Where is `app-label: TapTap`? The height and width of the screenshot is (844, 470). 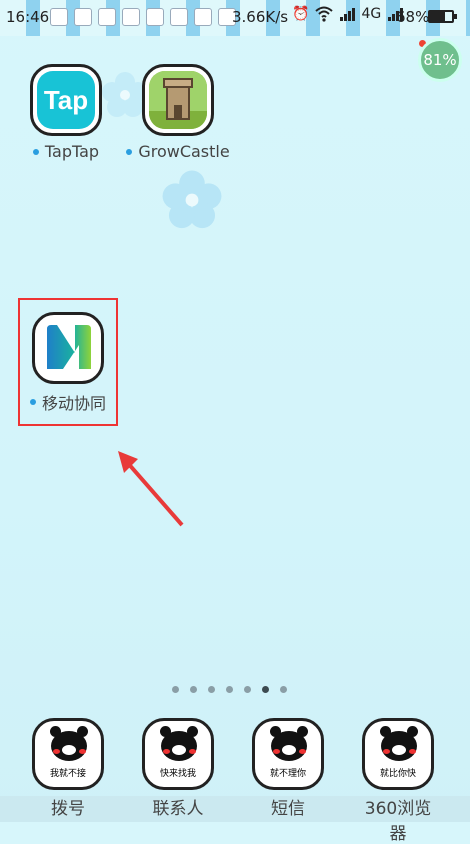 app-label: TapTap is located at coordinates (66, 151).